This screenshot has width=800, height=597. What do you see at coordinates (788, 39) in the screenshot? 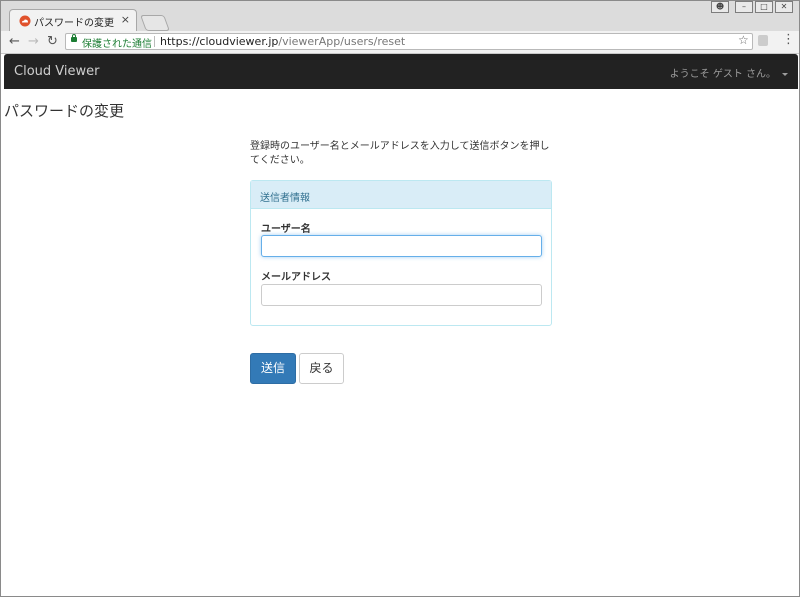
I see `browser-menu-icon: ⋮` at bounding box center [788, 39].